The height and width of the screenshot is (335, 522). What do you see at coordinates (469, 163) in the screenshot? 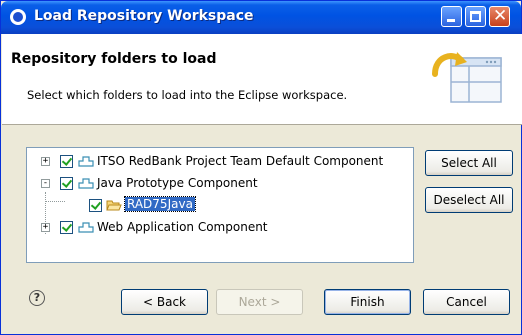
I see `select-all-button: Select All` at bounding box center [469, 163].